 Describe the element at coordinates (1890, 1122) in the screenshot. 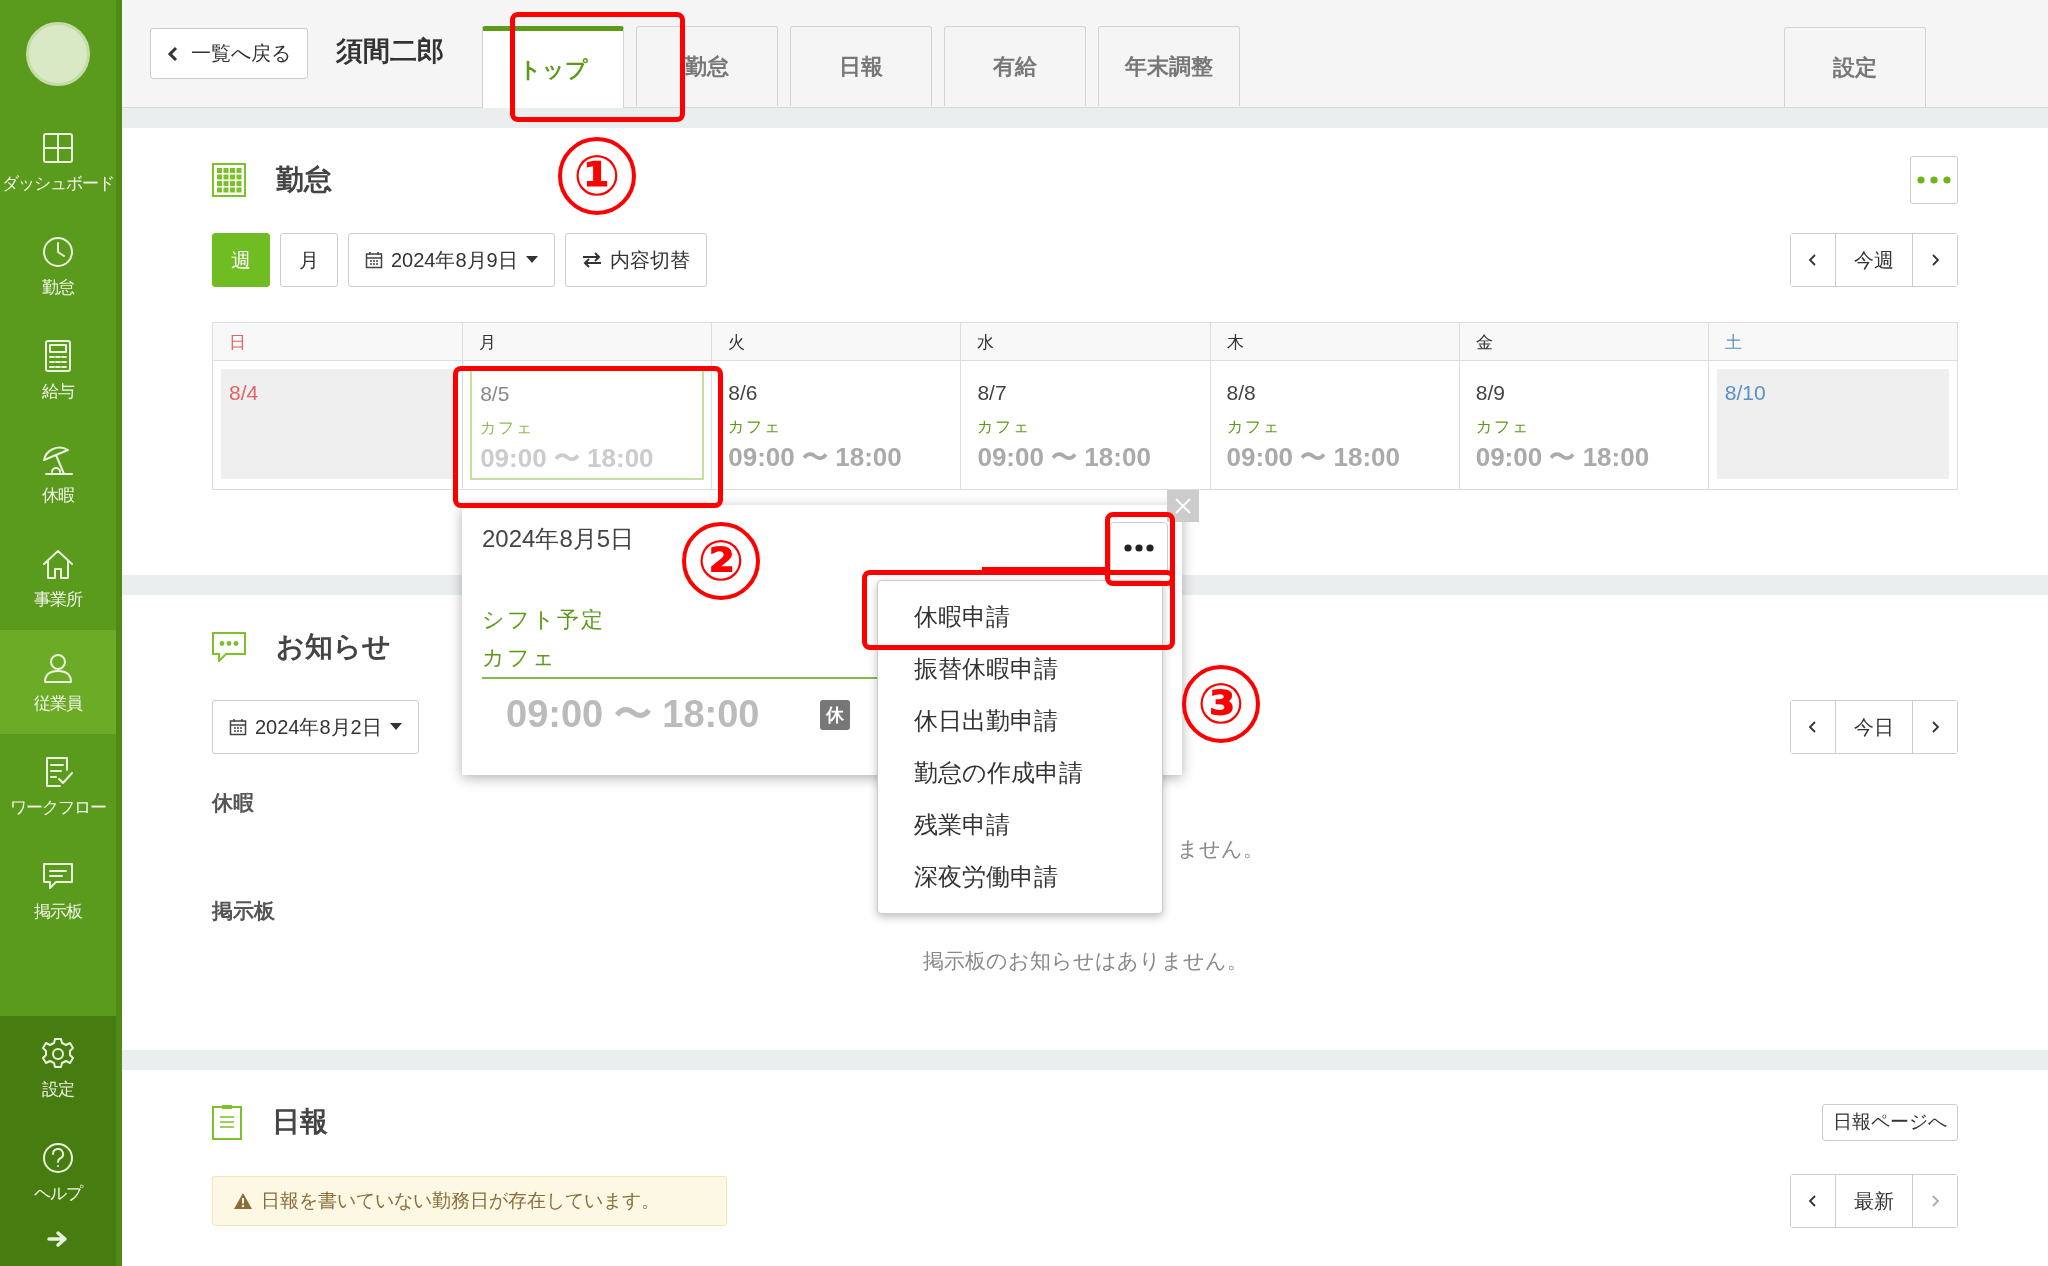

I see `report-page-button: 日報ページへ` at that location.